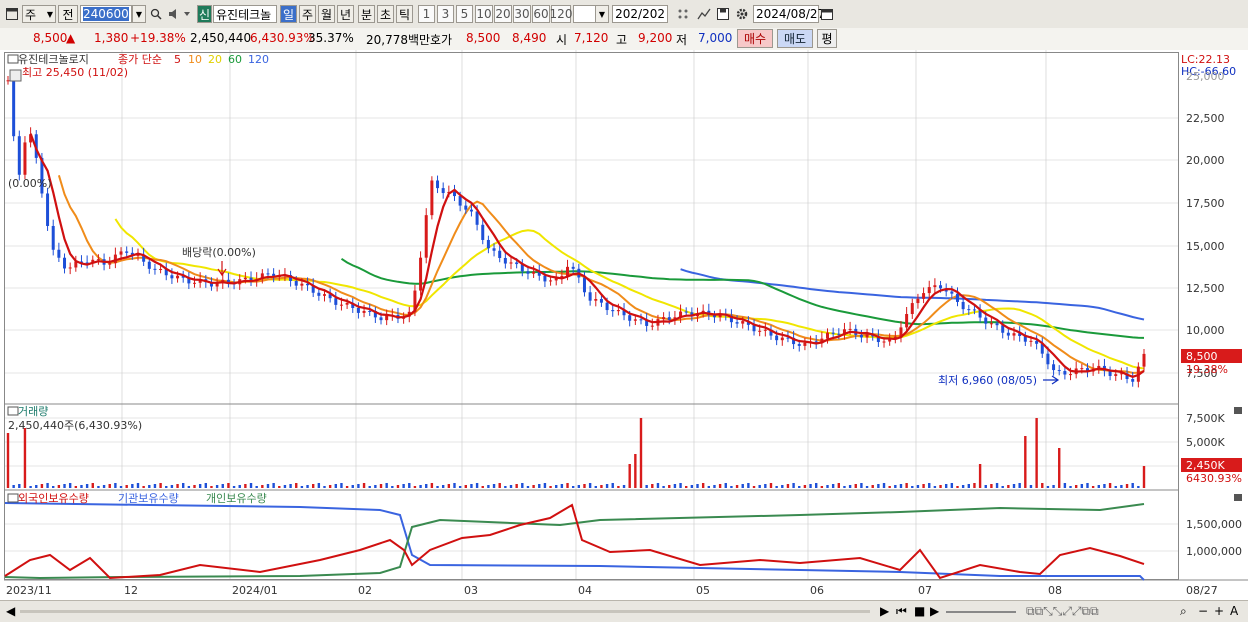 Image resolution: width=1248 pixels, height=622 pixels. What do you see at coordinates (827, 38) in the screenshot?
I see `avg-button: 평` at bounding box center [827, 38].